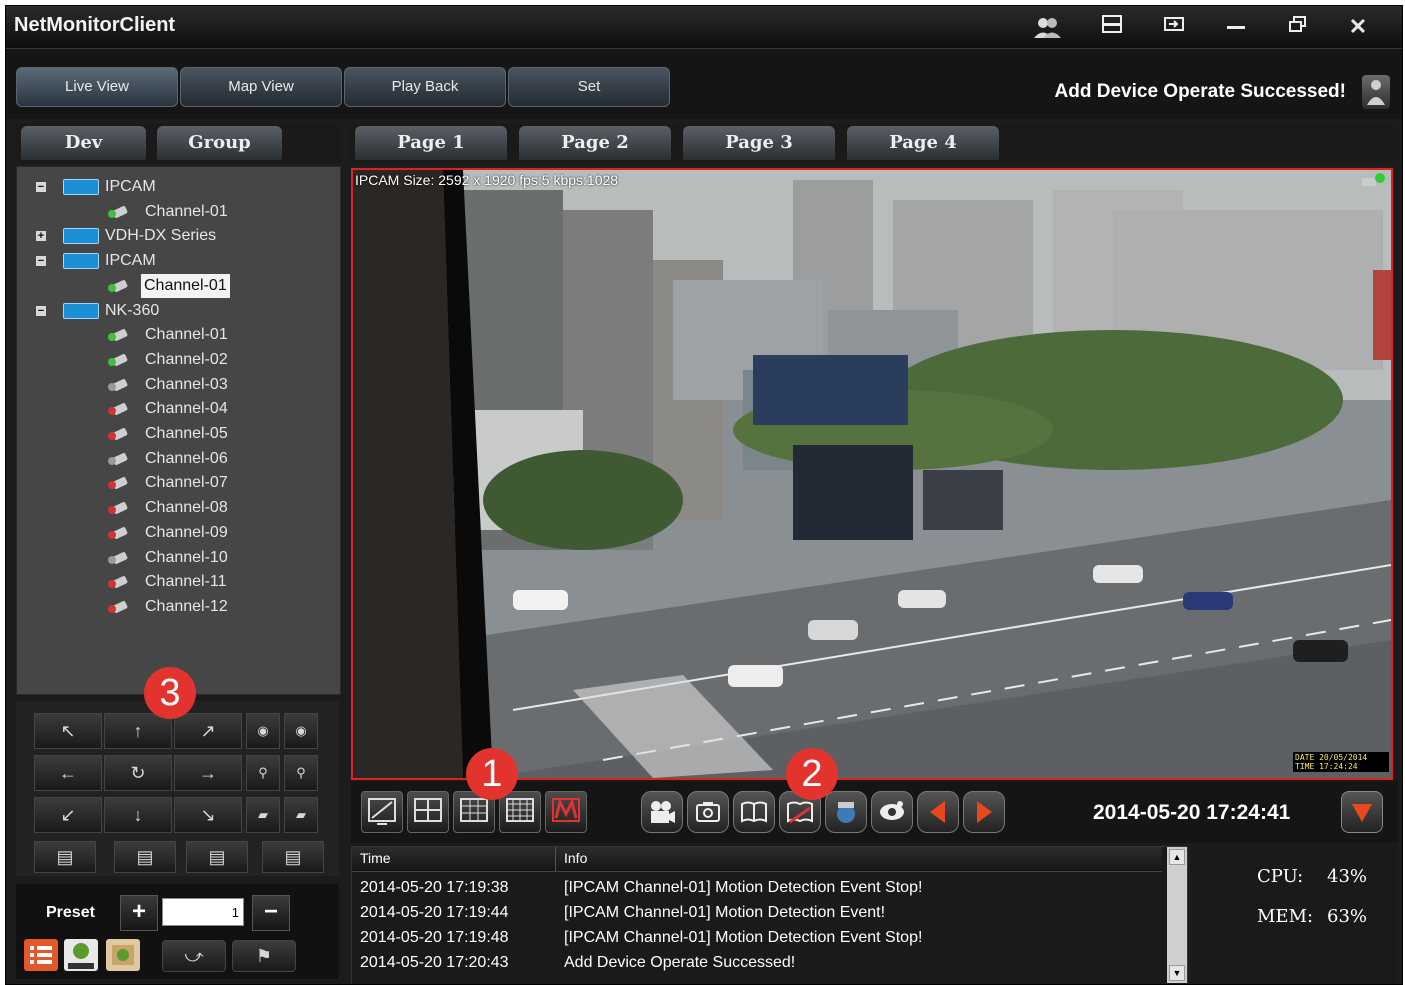 This screenshot has width=1405, height=985. Describe the element at coordinates (492, 774) in the screenshot. I see `annotation-badge-1: 1` at that location.